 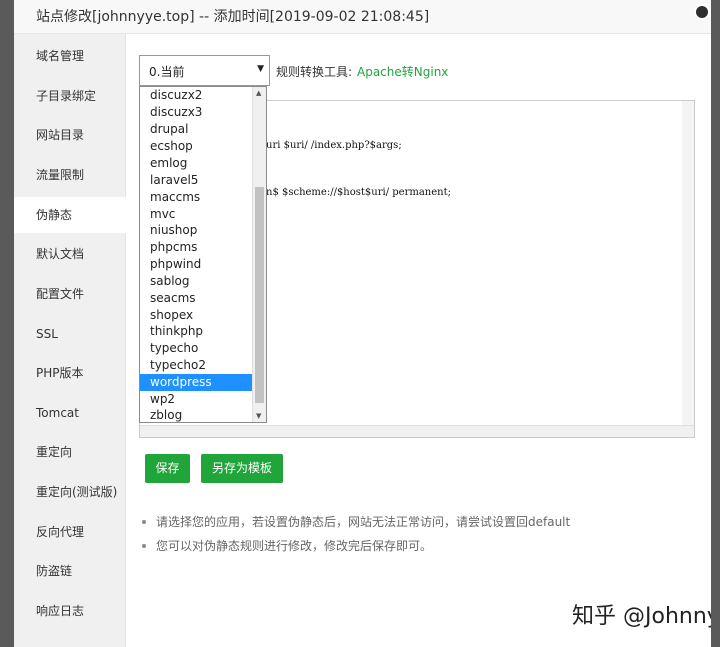 I want to click on sidebar-item-redirect: 重定向, so click(x=69, y=452).